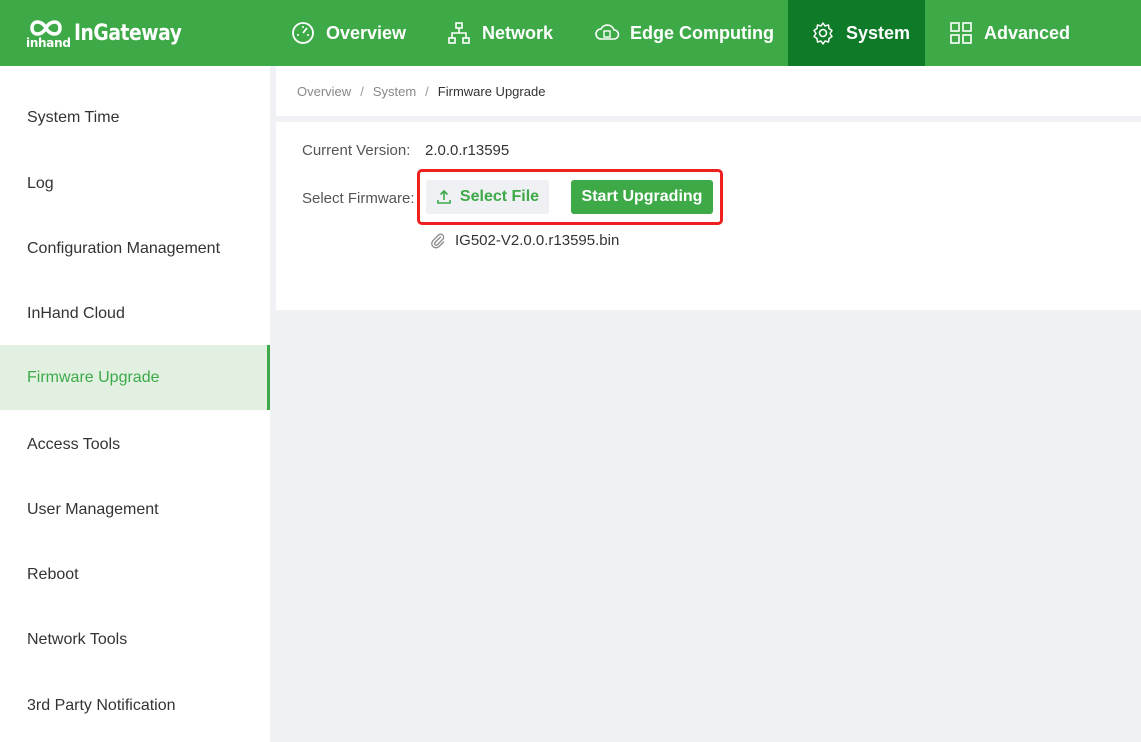 This screenshot has width=1141, height=742. I want to click on sidebar-item-label: Configuration Management, so click(124, 248).